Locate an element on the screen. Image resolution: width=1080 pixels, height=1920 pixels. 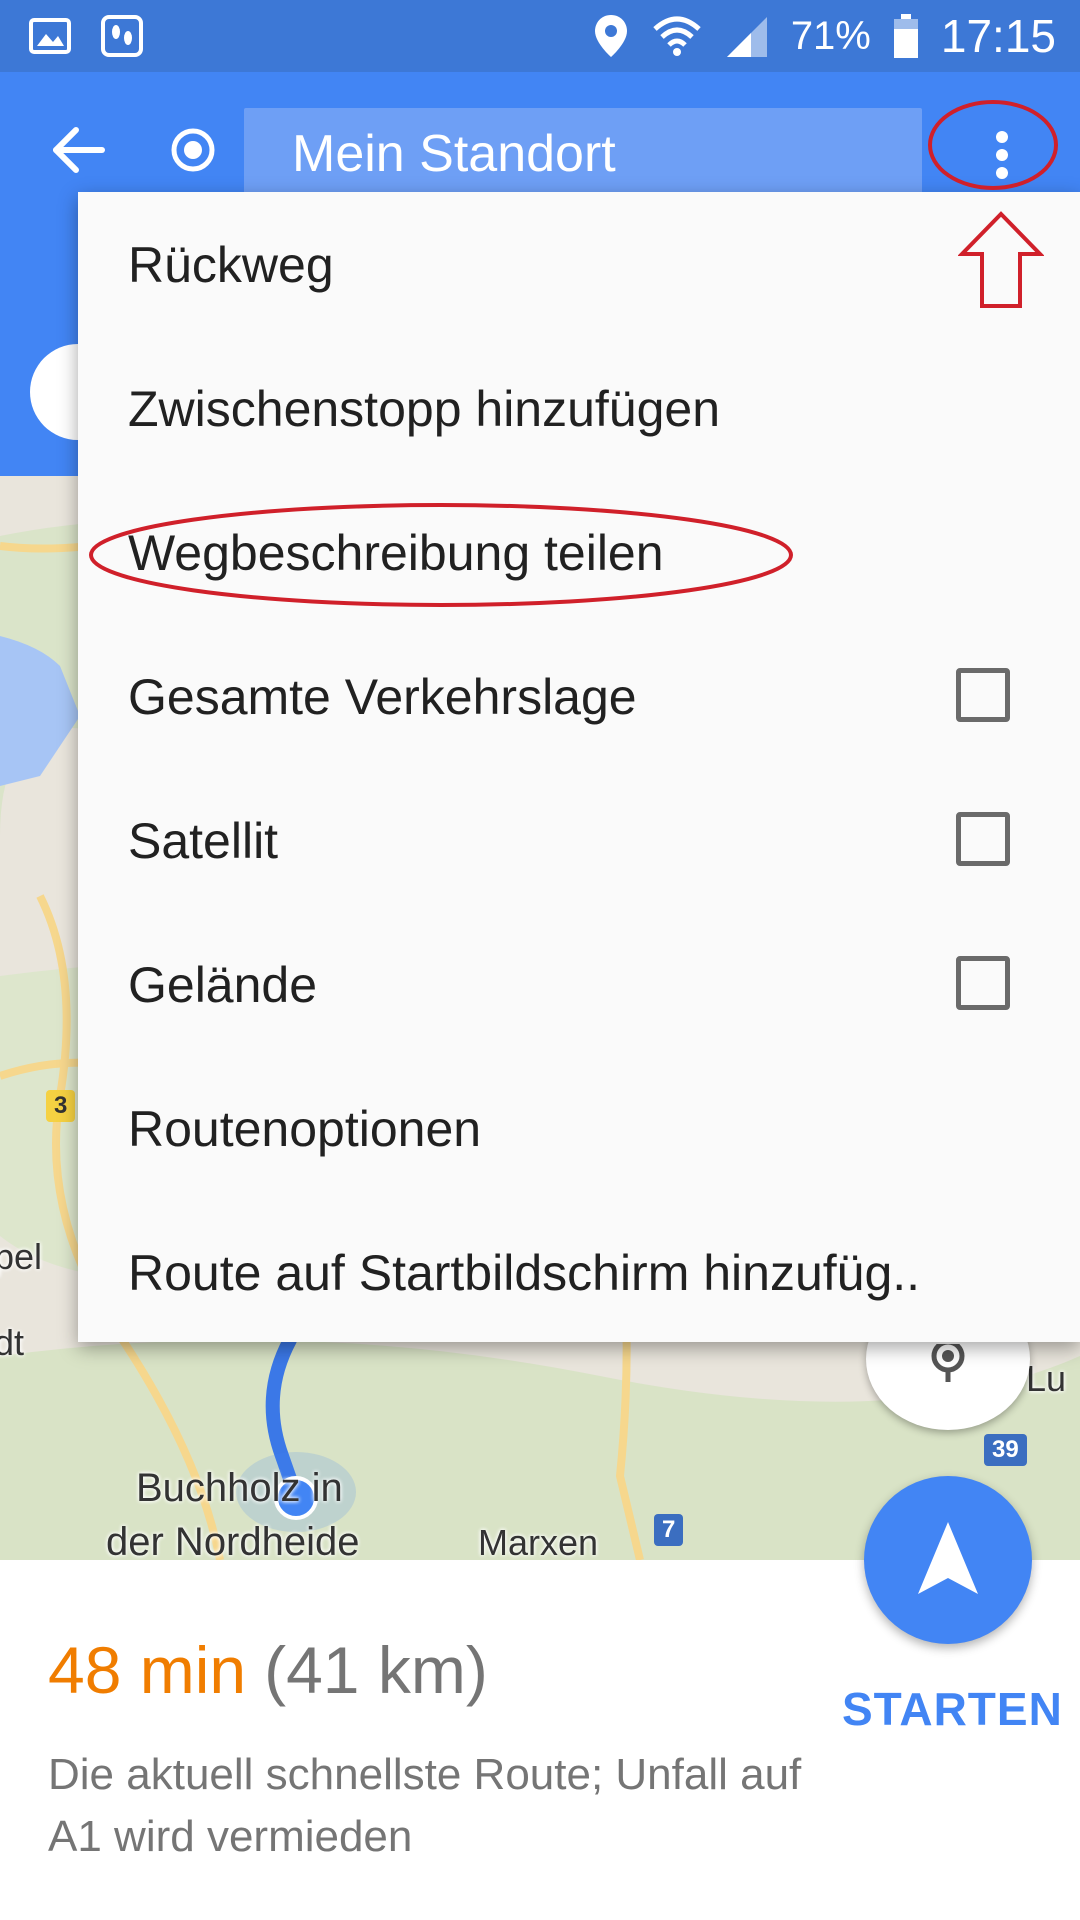
annotation-up-arrow-icon is located at coordinates (1001, 259).